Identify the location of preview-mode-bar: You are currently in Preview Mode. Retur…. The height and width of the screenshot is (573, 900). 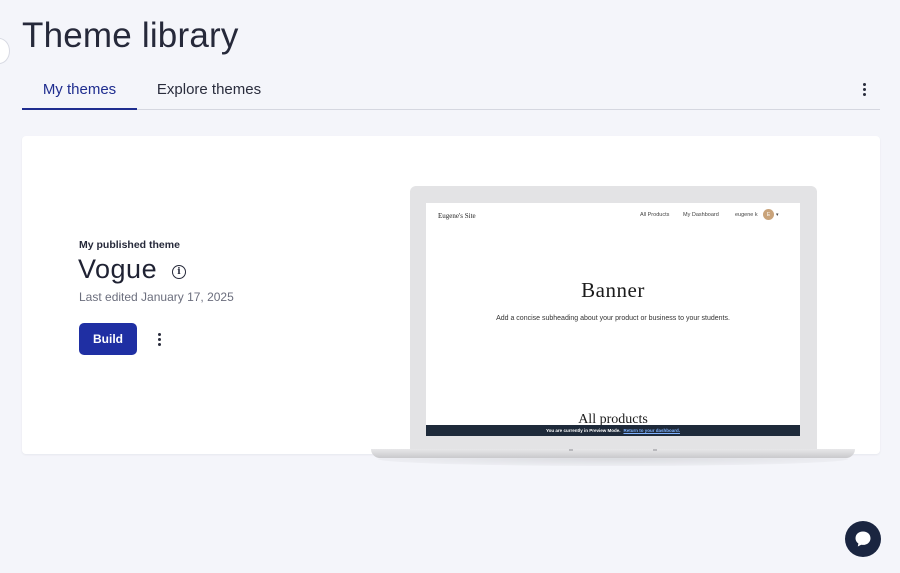
(613, 430).